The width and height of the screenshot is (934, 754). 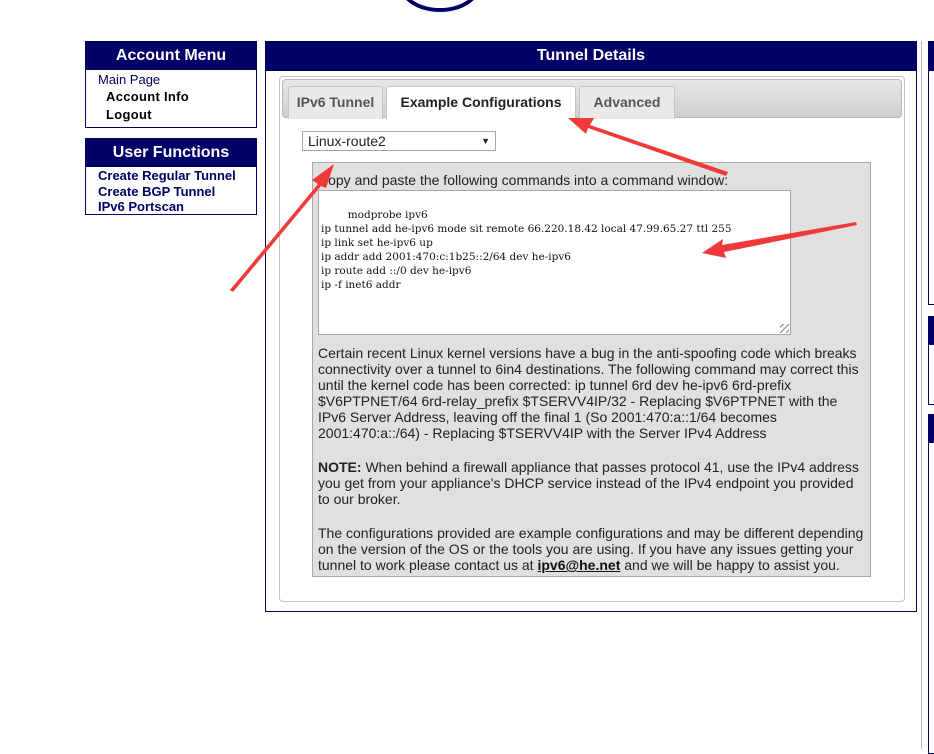 I want to click on tunnel-details-title: Tunnel Details, so click(x=591, y=56).